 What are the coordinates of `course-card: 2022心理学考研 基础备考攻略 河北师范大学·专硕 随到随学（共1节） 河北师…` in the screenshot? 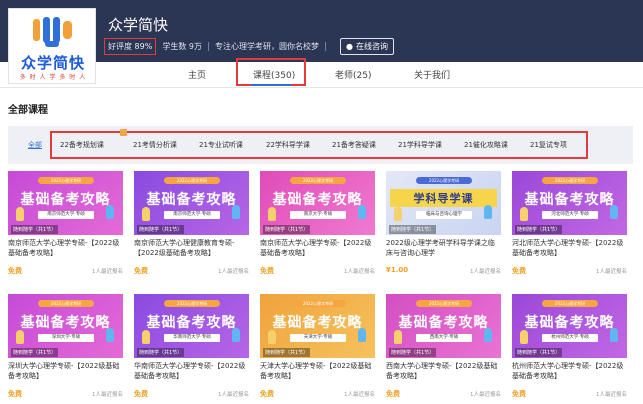 It's located at (569, 228).